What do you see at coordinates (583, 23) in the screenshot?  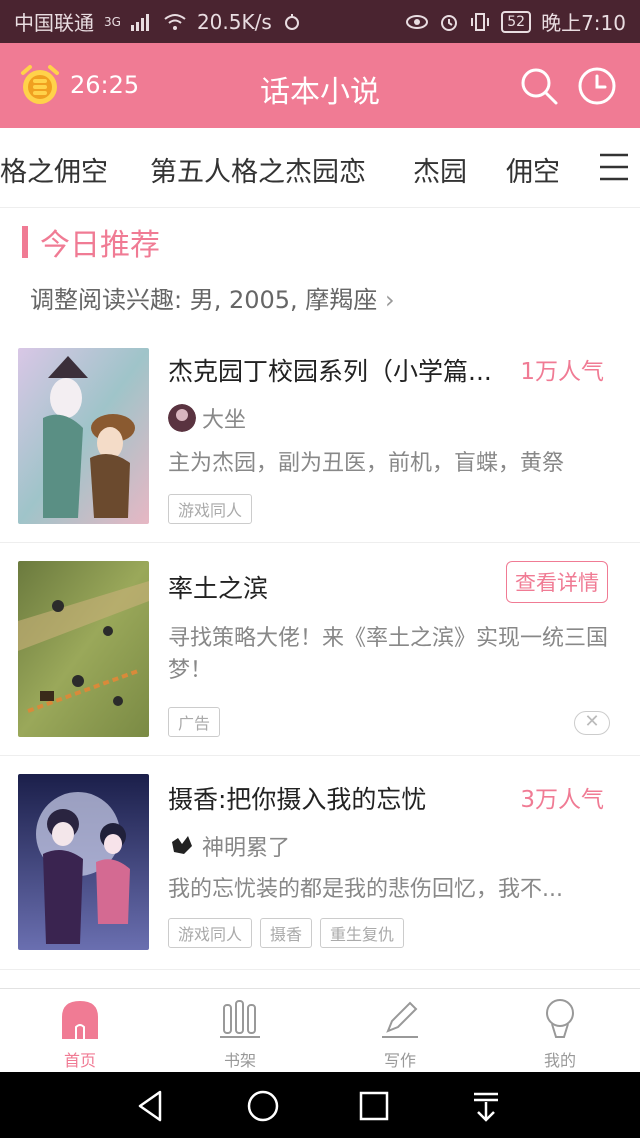 I see `clock-time: 晚上7:10` at bounding box center [583, 23].